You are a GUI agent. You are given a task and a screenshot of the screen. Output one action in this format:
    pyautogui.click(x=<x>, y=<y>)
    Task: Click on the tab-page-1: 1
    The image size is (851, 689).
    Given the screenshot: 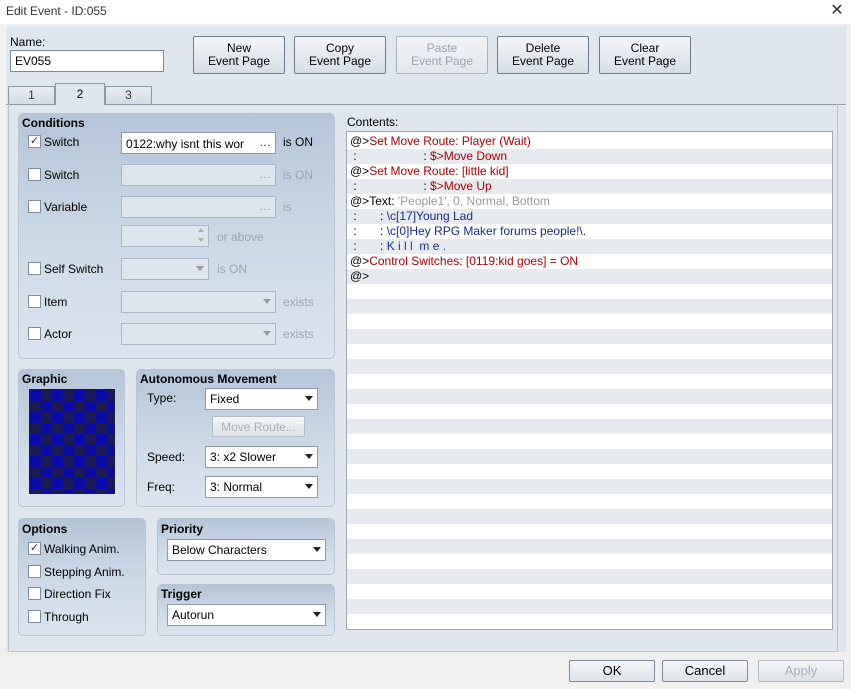 What is the action you would take?
    pyautogui.click(x=31, y=95)
    